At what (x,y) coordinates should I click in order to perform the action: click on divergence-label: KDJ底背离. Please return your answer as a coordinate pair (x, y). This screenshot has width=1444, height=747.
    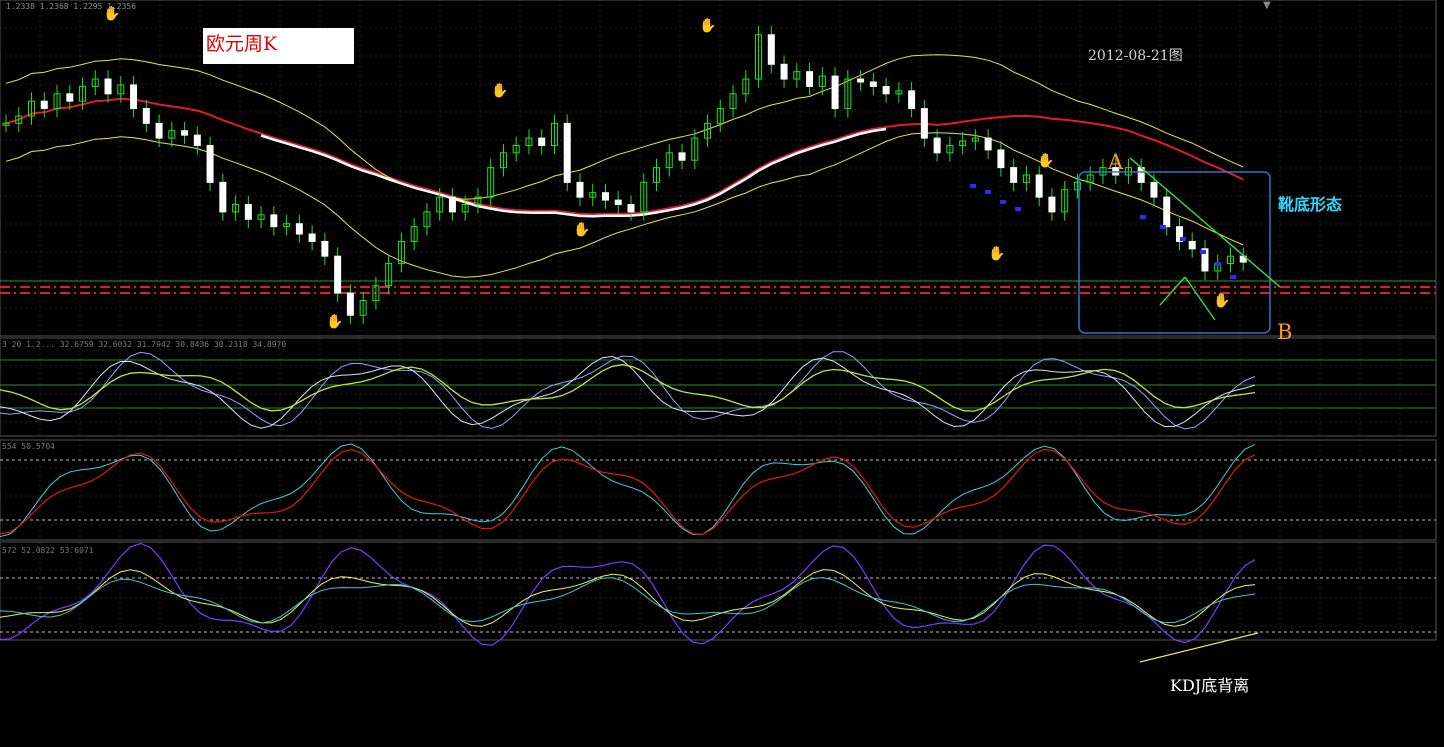
    Looking at the image, I should click on (1210, 685).